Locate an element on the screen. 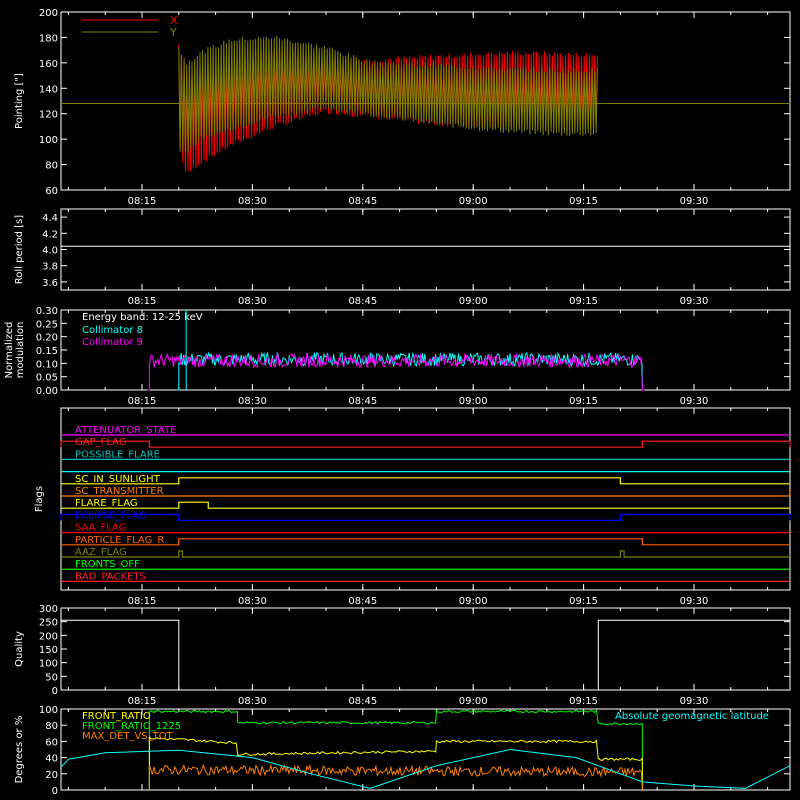  ratios-y-tick-label: 40 is located at coordinates (51, 759).